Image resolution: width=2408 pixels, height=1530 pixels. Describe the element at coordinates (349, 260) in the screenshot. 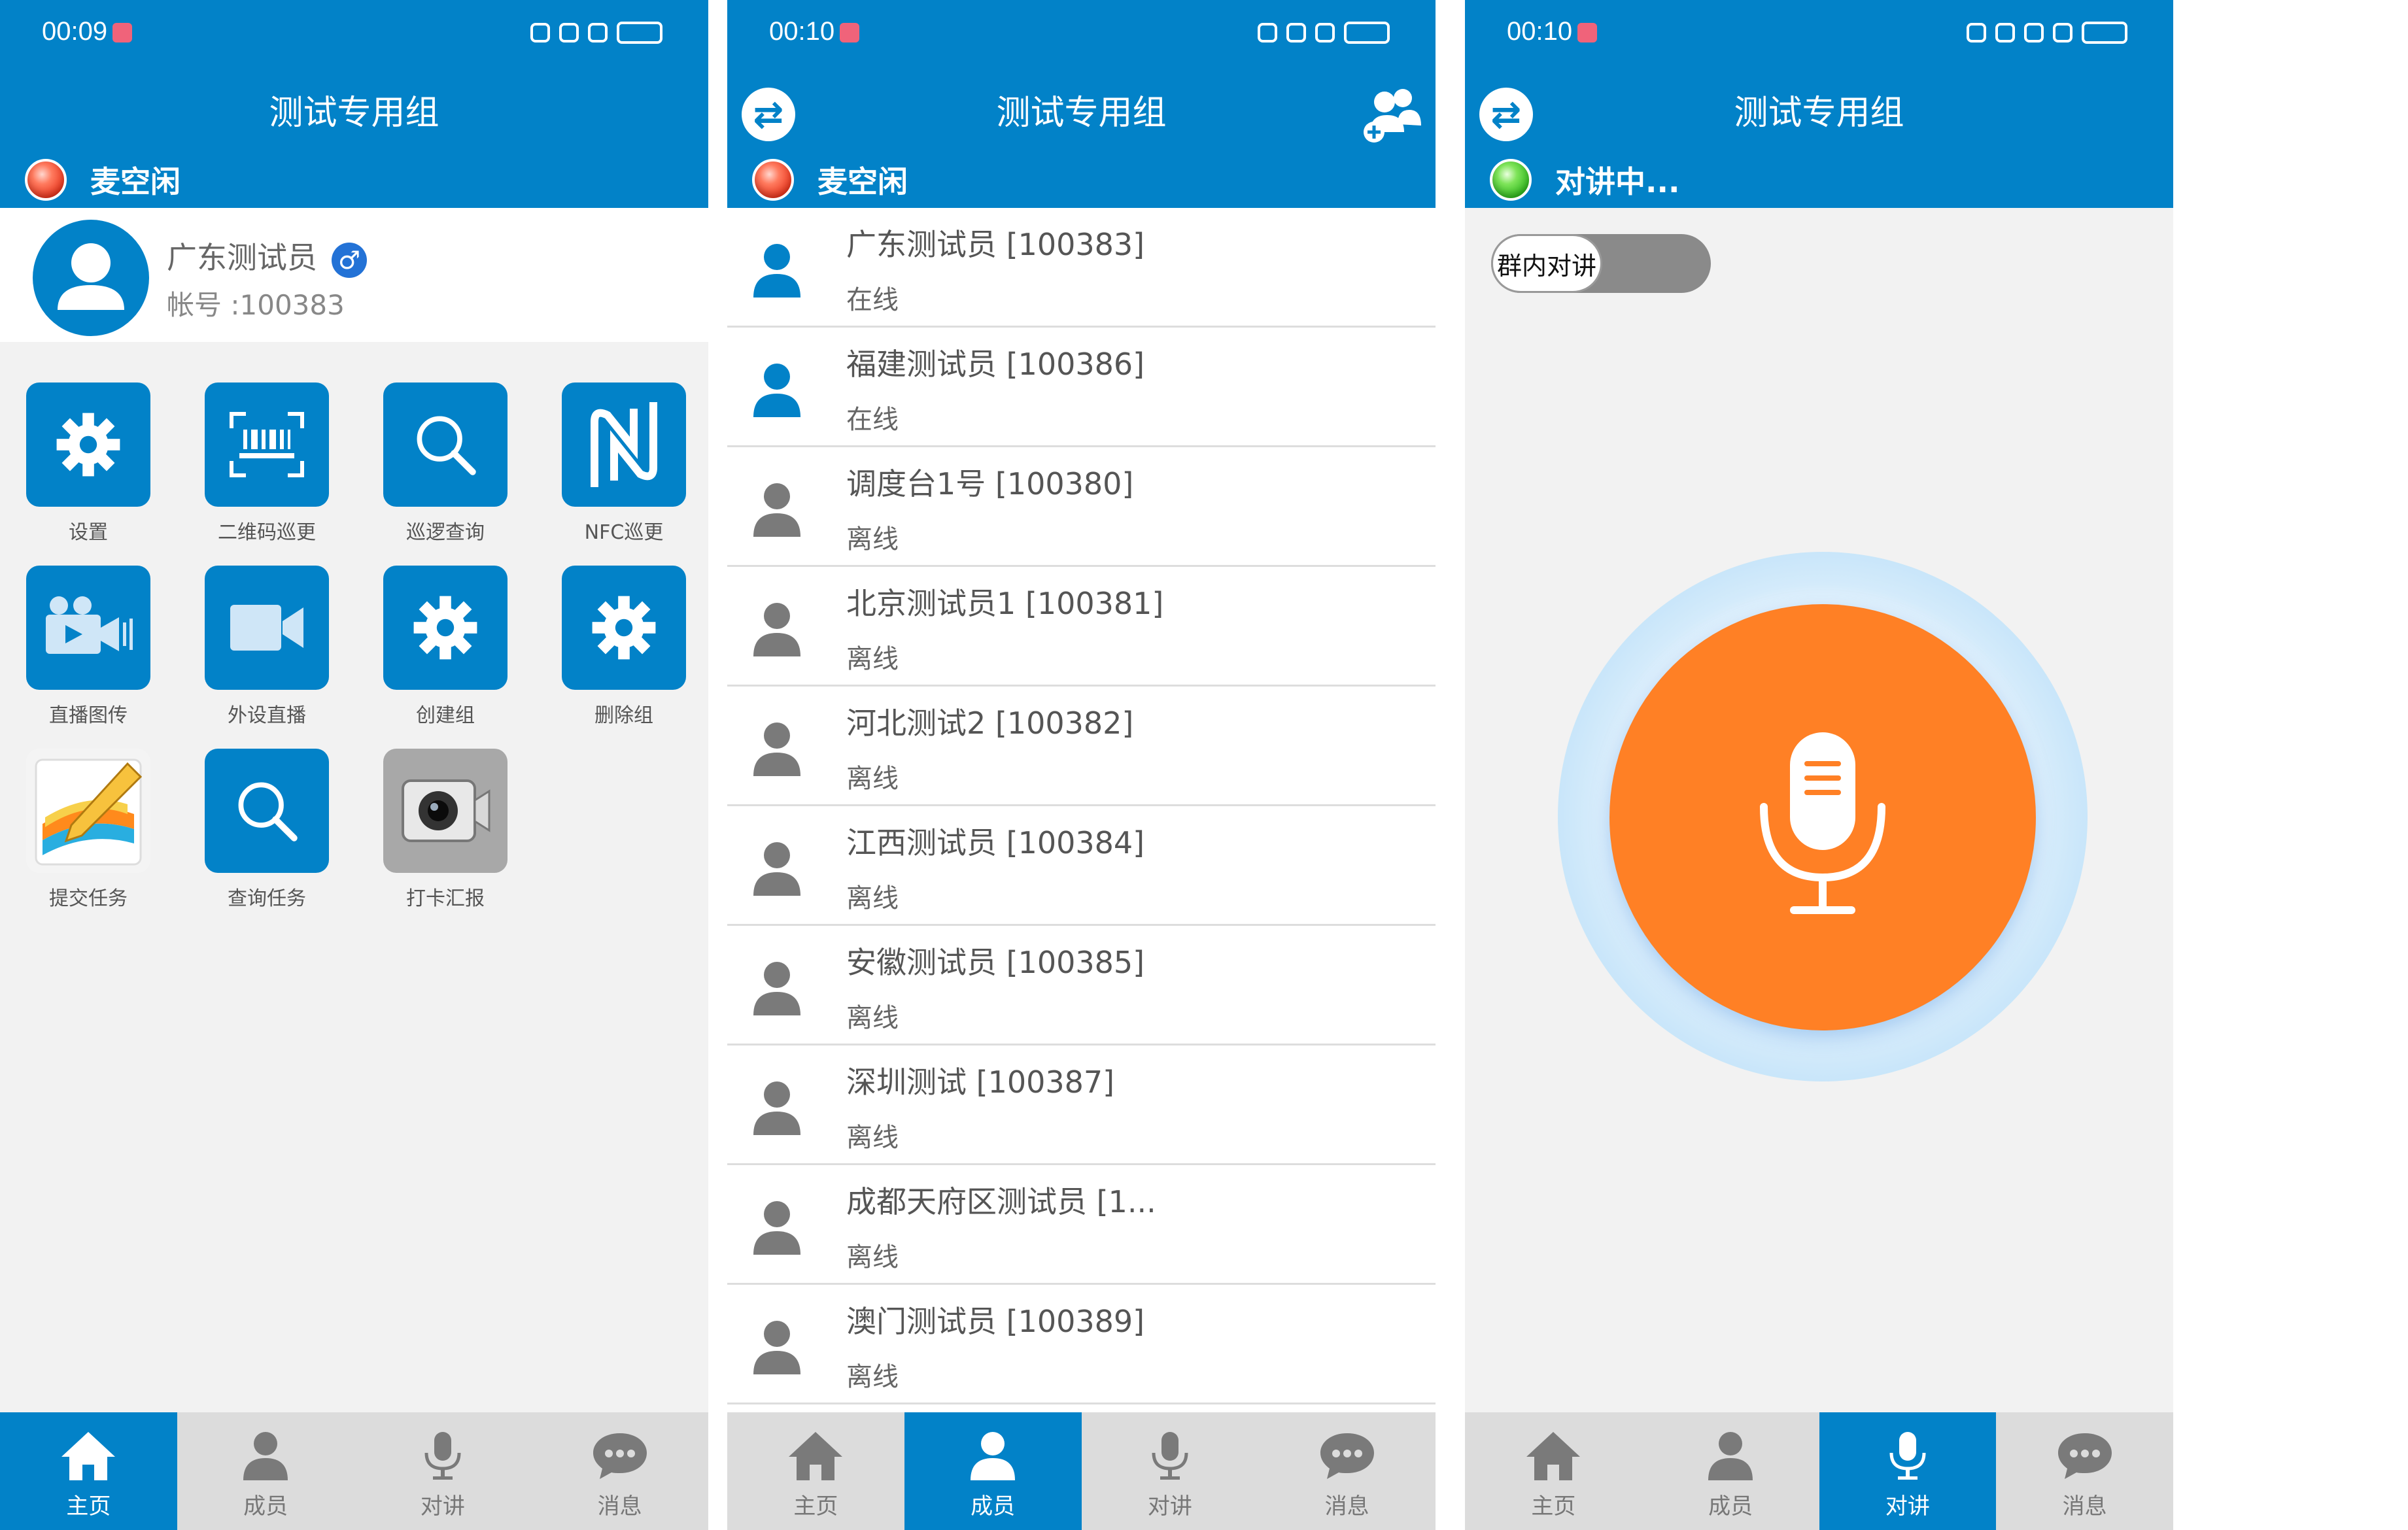

I see `male-gender-icon: ♂` at that location.